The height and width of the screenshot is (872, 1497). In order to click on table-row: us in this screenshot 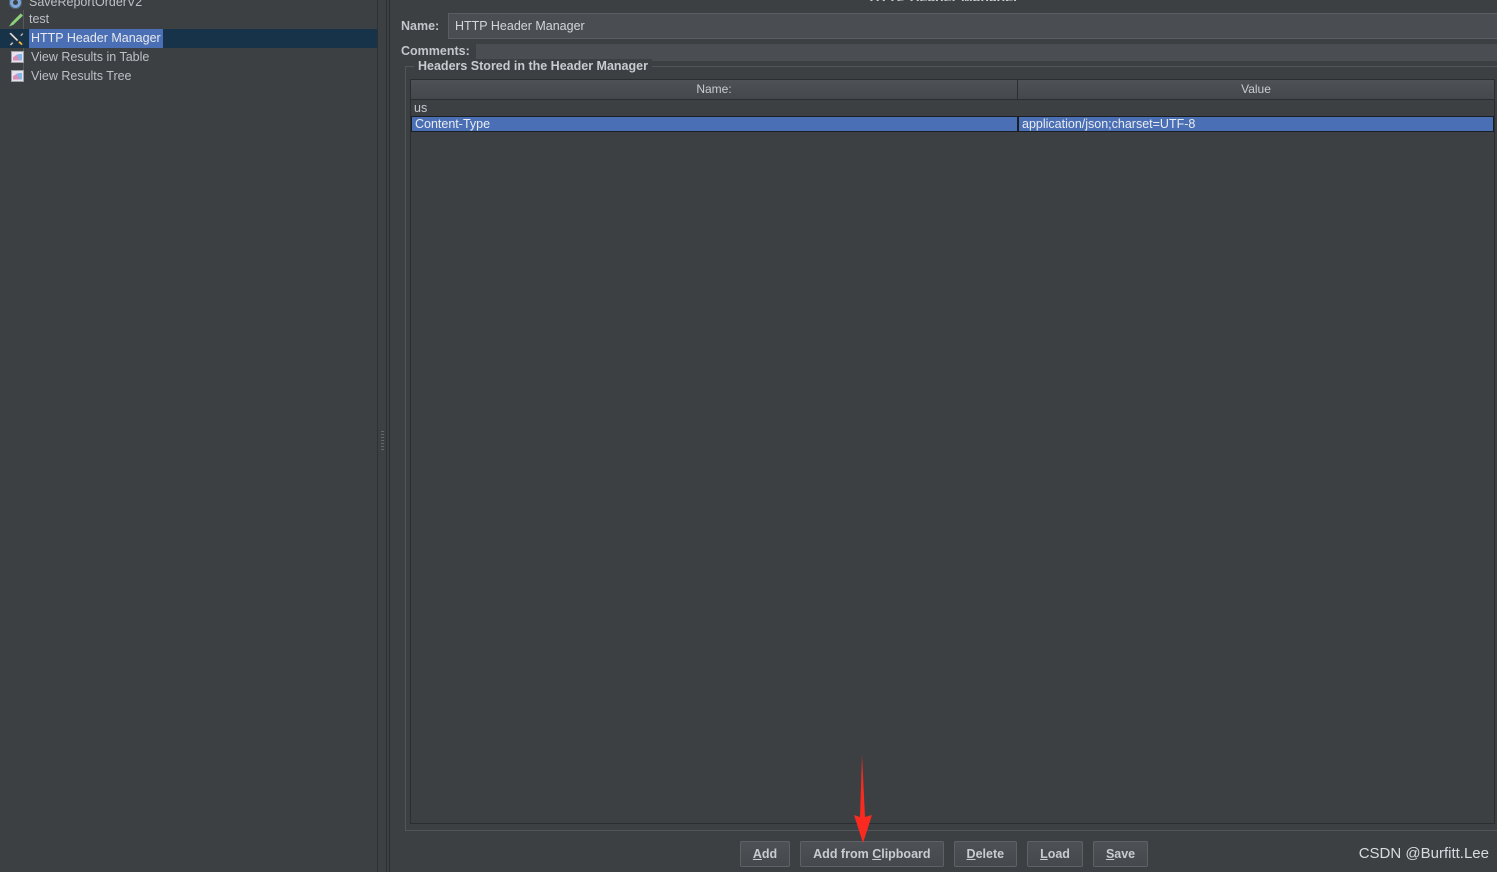, I will do `click(952, 108)`.